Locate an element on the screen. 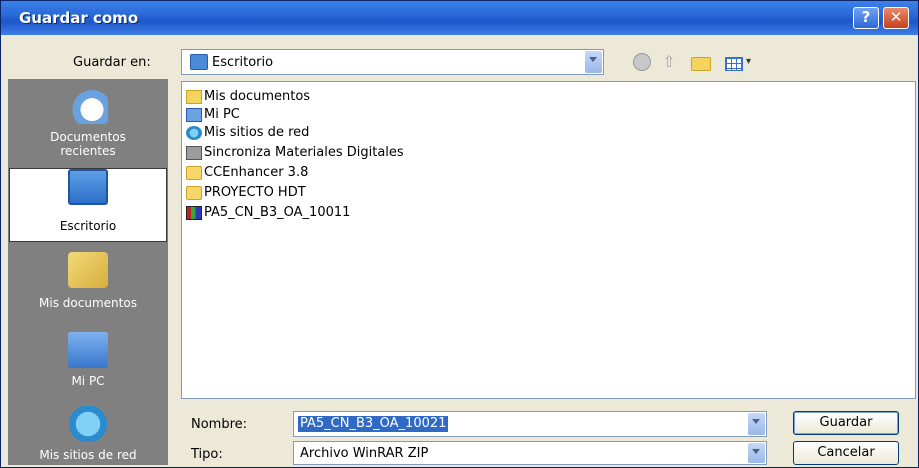 The image size is (919, 468). file-name: PA5_CN_B3_OA_10011 is located at coordinates (277, 212).